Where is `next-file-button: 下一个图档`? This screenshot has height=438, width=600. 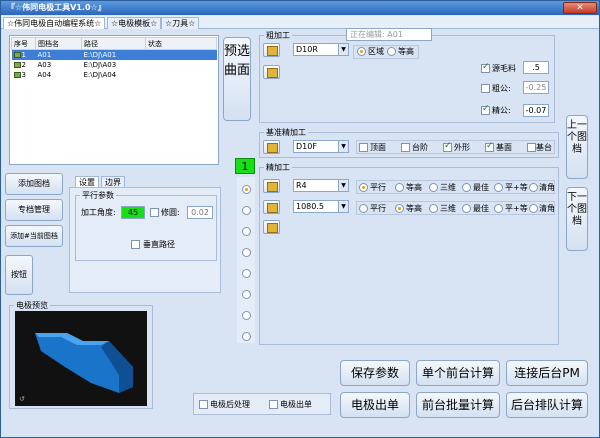
next-file-button: 下一个图档 is located at coordinates (577, 219).